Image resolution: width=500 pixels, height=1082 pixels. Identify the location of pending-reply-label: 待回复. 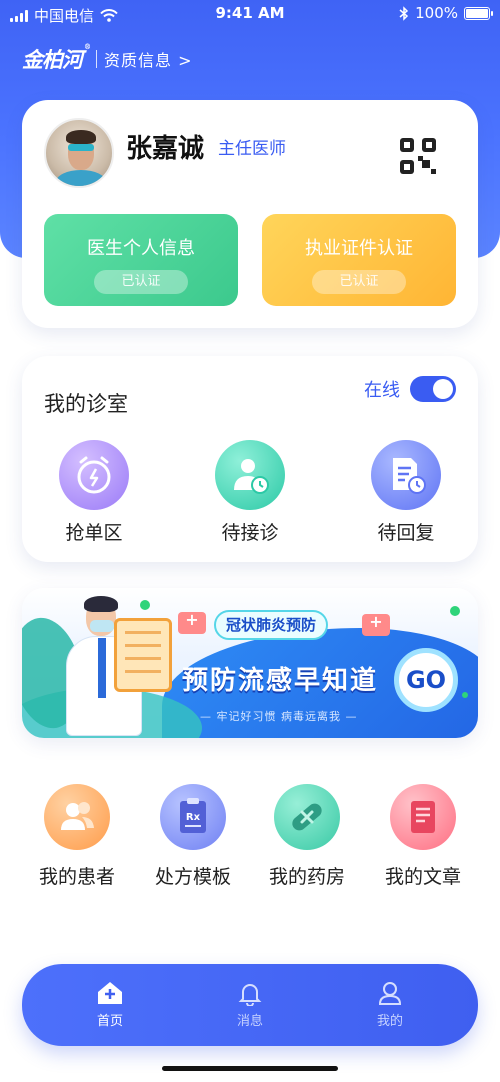
(406, 533).